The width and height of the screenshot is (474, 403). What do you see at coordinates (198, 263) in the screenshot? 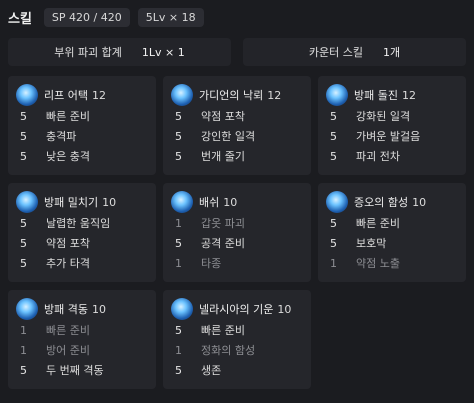
I see `tripod-option: 1 타종` at bounding box center [198, 263].